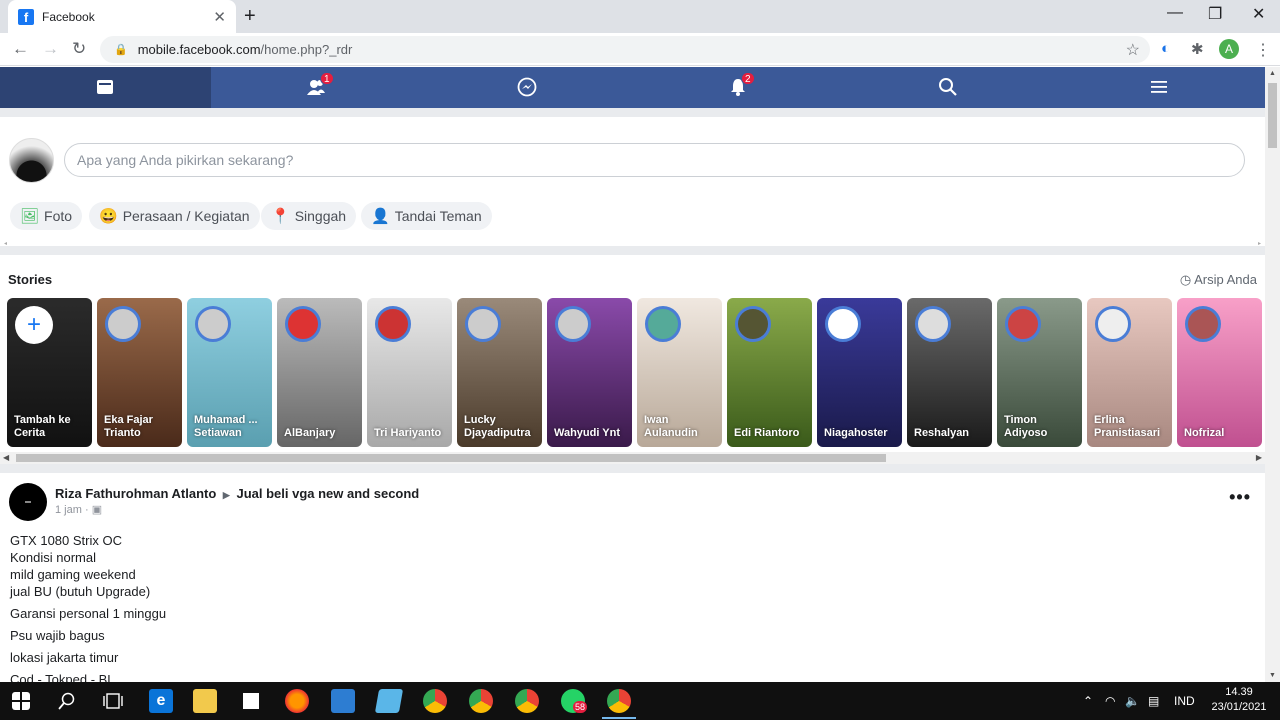 The width and height of the screenshot is (1280, 720). Describe the element at coordinates (139, 372) in the screenshot. I see `story-card: Eka Fajar Trianto` at that location.